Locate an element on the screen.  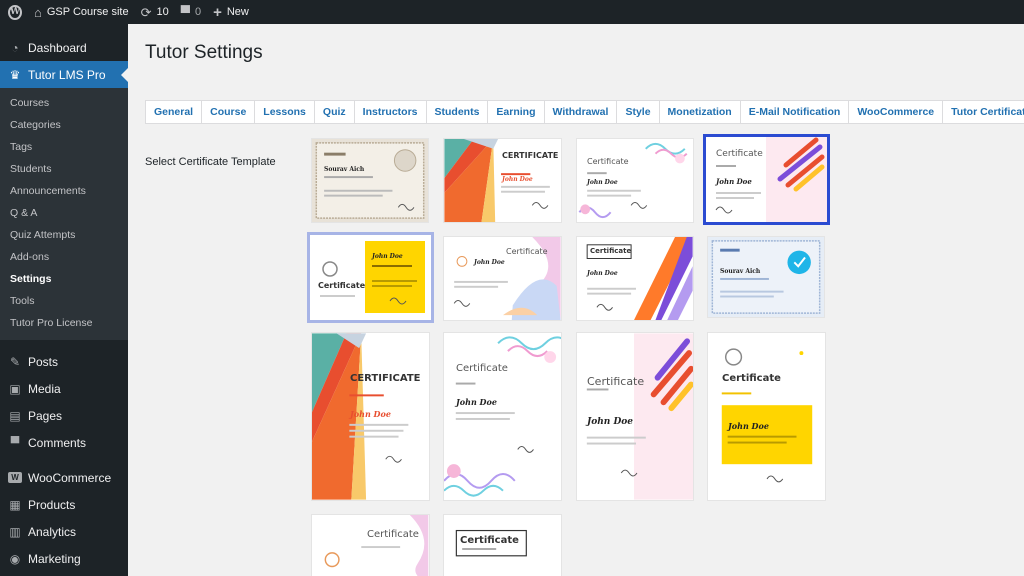
admin-bar: W ⌂ GSP Course site ⟳ 10 ▀ 0 + New is located at coordinates (512, 12).